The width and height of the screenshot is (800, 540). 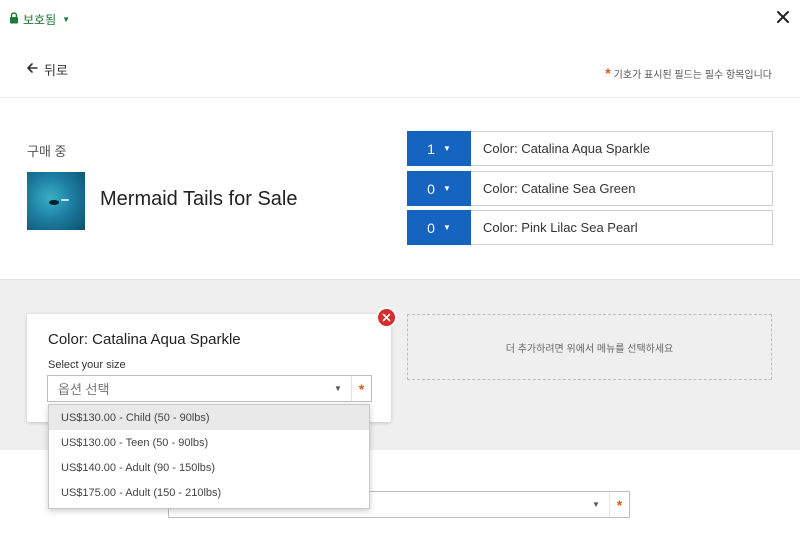 I want to click on required-note-text: 기호가 표시된 필드는 필수 항목입니다, so click(x=692, y=75).